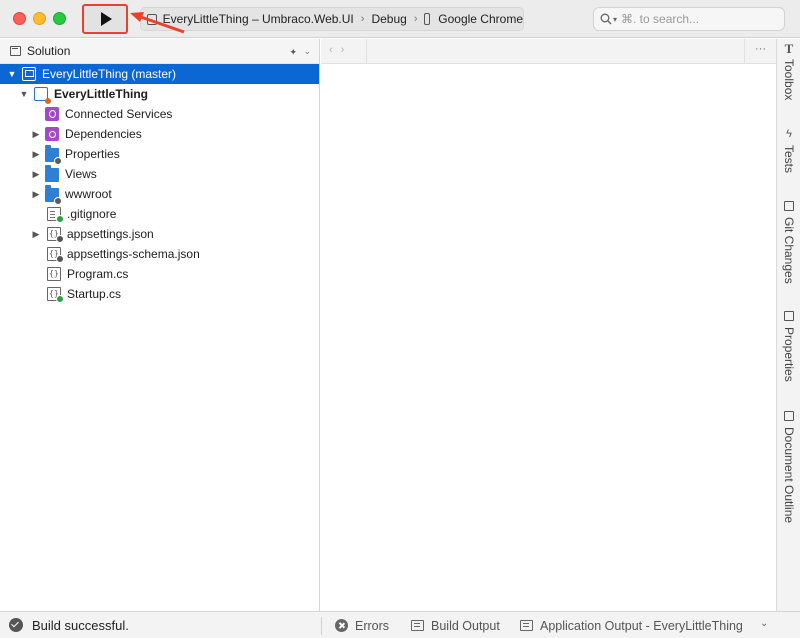 The width and height of the screenshot is (800, 638). What do you see at coordinates (88, 194) in the screenshot?
I see `tree-item-label: wwwroot` at bounding box center [88, 194].